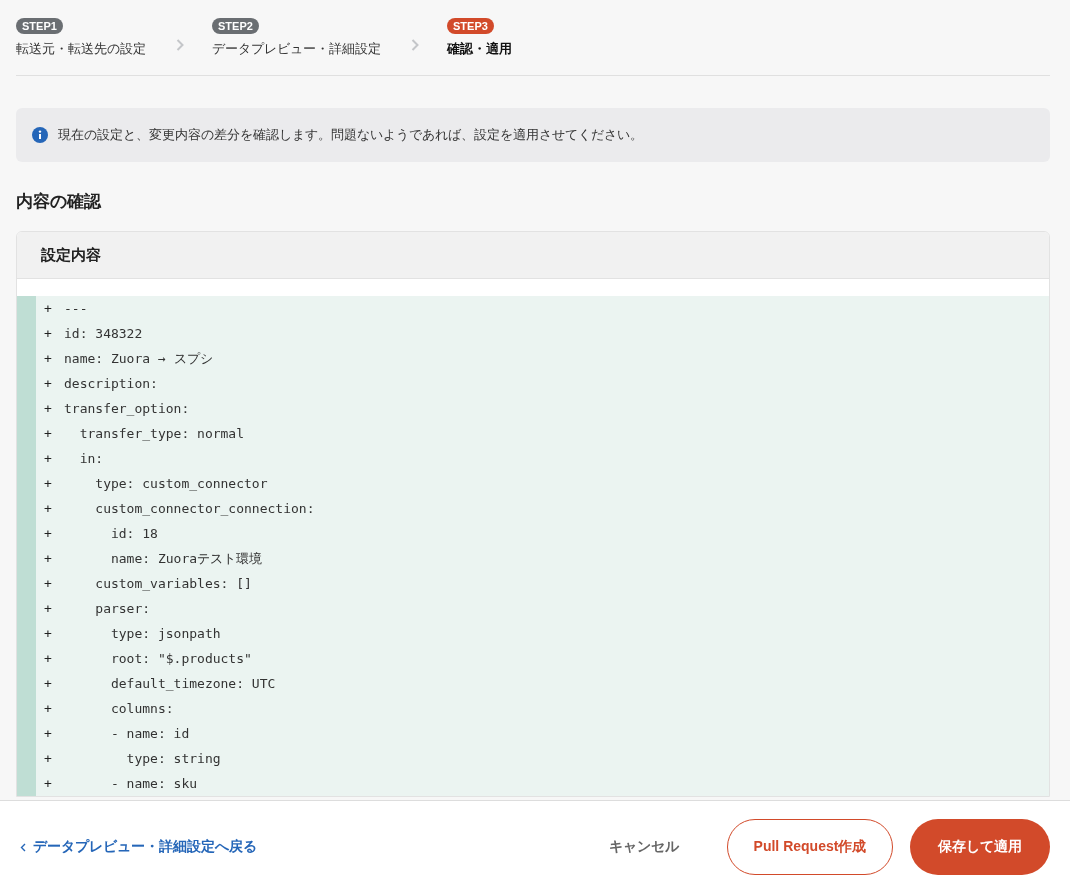 This screenshot has width=1070, height=893. Describe the element at coordinates (91, 458) in the screenshot. I see `code-text: in:` at that location.